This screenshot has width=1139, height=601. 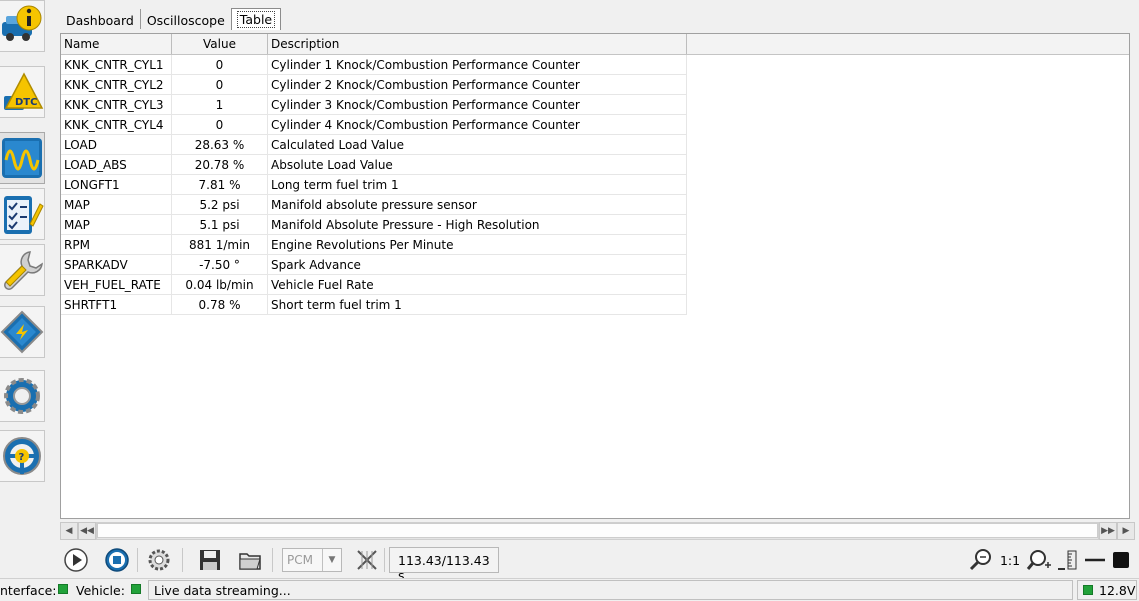 What do you see at coordinates (1010, 560) in the screenshot?
I see `zoom-reset-button: 1:1` at bounding box center [1010, 560].